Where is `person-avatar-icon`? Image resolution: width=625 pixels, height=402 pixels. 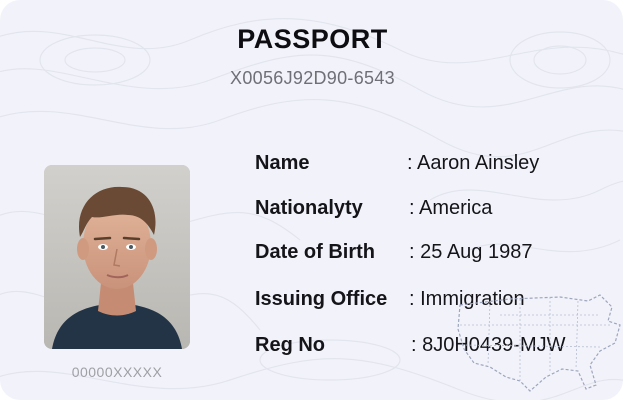 person-avatar-icon is located at coordinates (117, 257).